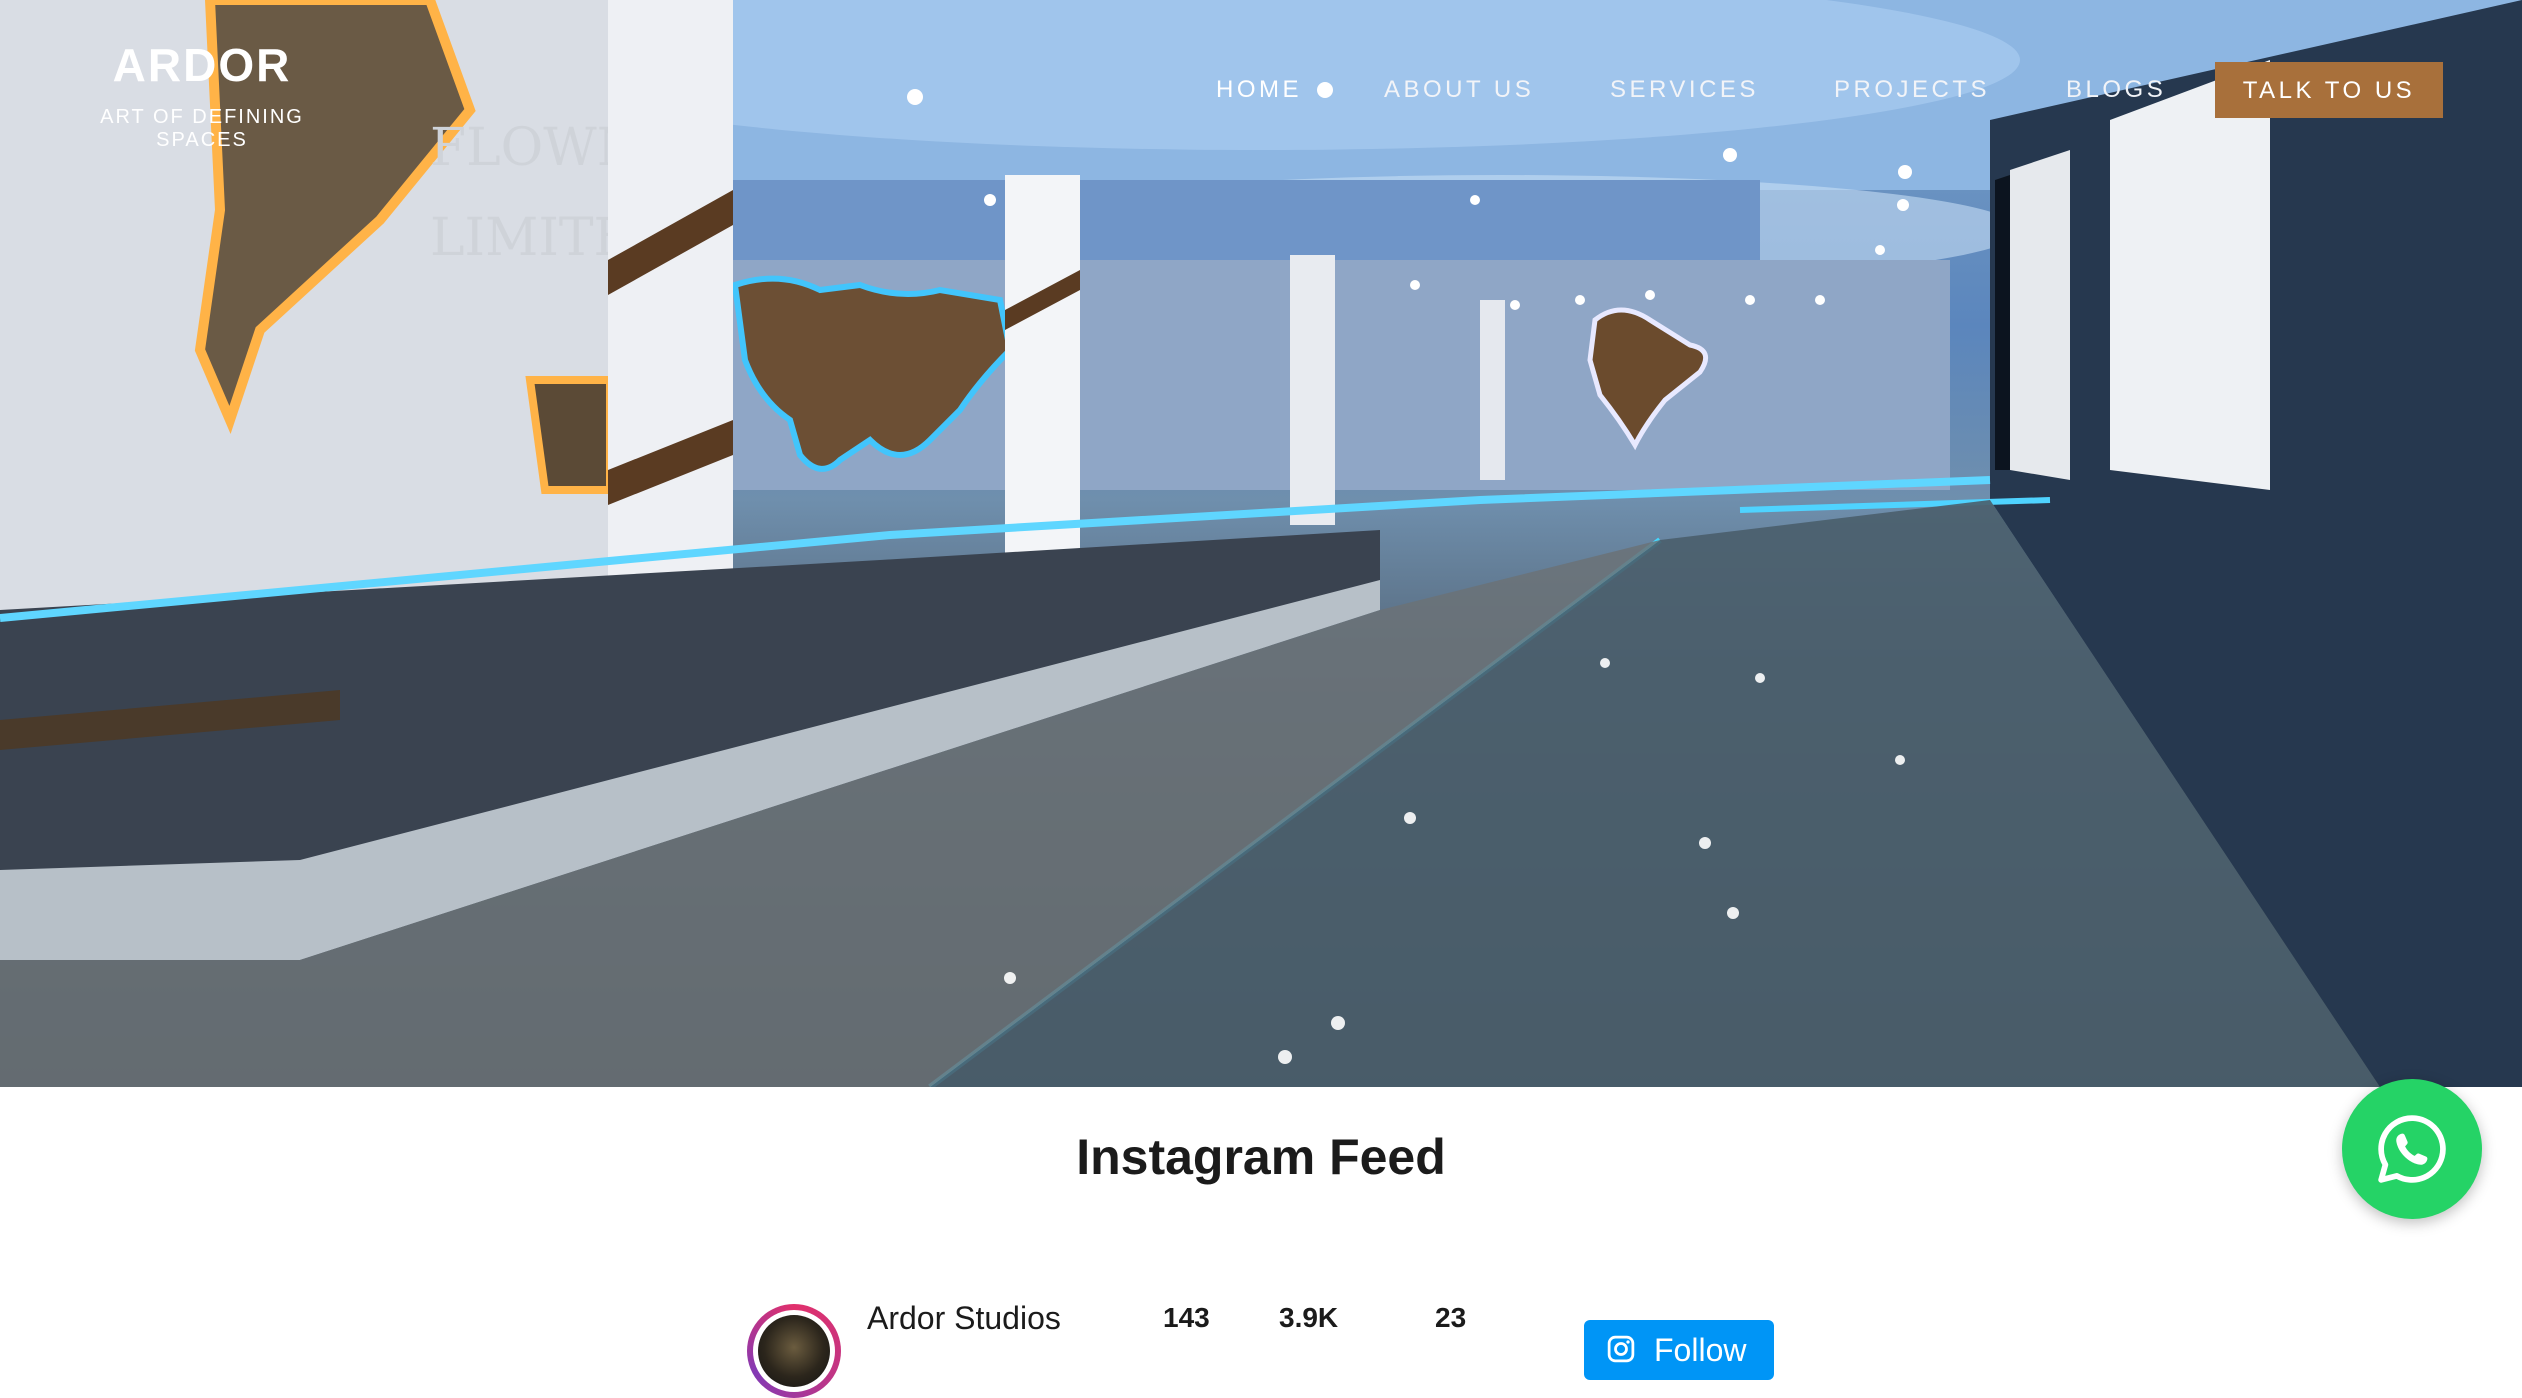 Image resolution: width=2522 pixels, height=1398 pixels. Describe the element at coordinates (1309, 1317) in the screenshot. I see `stat-followers: 3.9K` at that location.